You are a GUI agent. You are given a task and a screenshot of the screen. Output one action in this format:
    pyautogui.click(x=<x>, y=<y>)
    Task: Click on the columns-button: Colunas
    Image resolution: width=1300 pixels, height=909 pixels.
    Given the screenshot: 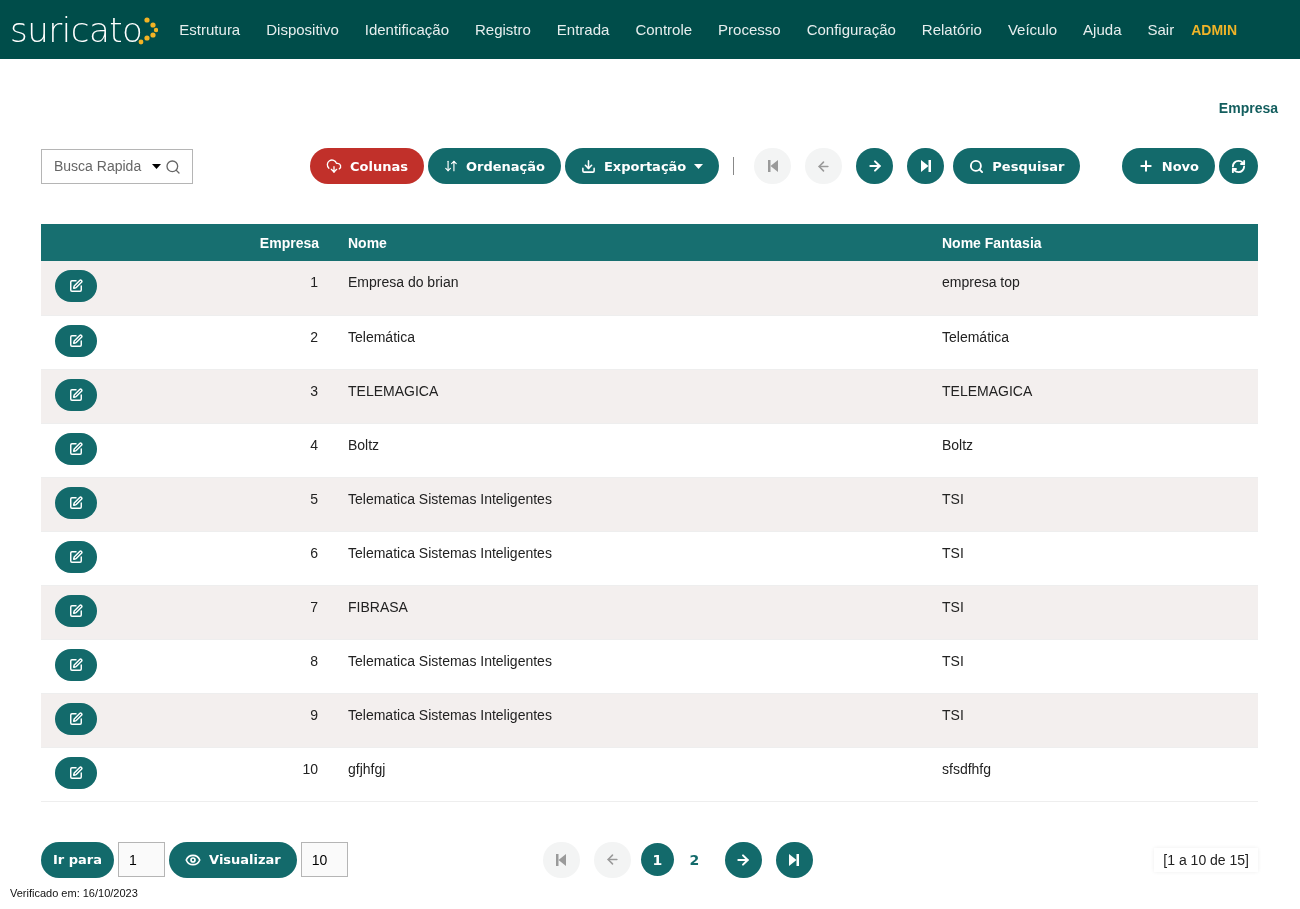 What is the action you would take?
    pyautogui.click(x=367, y=166)
    